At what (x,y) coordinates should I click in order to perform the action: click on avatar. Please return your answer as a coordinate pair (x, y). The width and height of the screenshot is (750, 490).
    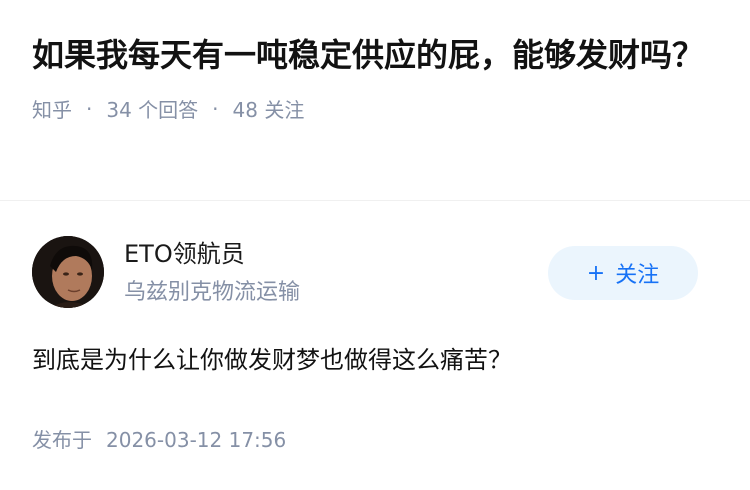
    Looking at the image, I should click on (68, 272).